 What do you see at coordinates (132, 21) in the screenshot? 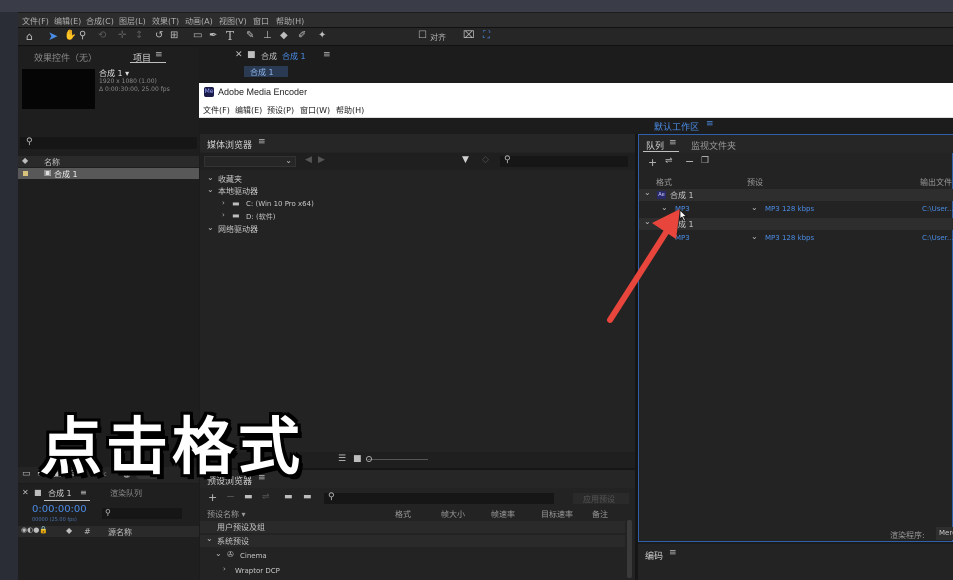
I see `ae-menu-layer: 图层(L)` at bounding box center [132, 21].